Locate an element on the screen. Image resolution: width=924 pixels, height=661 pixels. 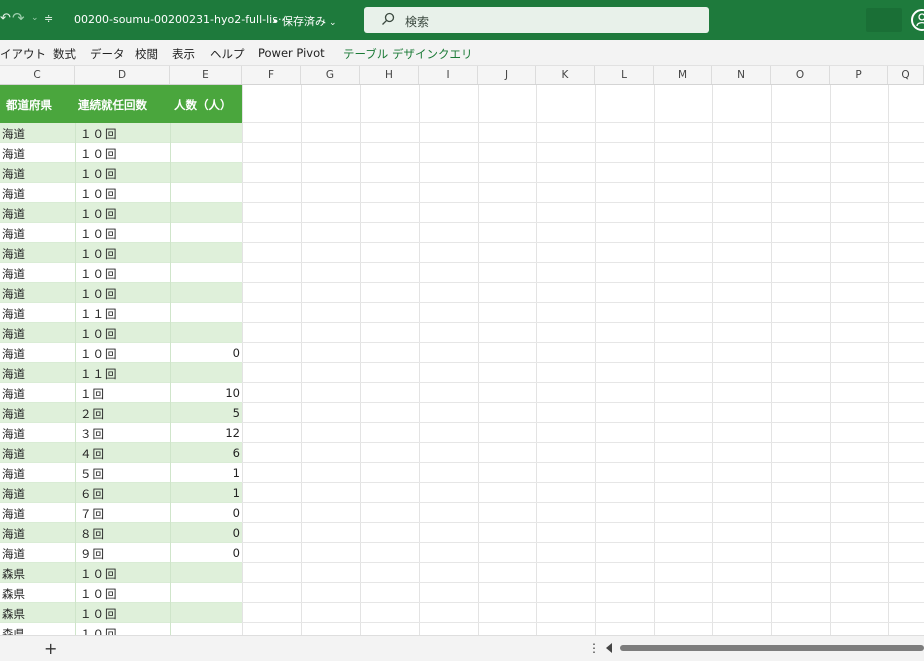
scroll-left-icon is located at coordinates (609, 648).